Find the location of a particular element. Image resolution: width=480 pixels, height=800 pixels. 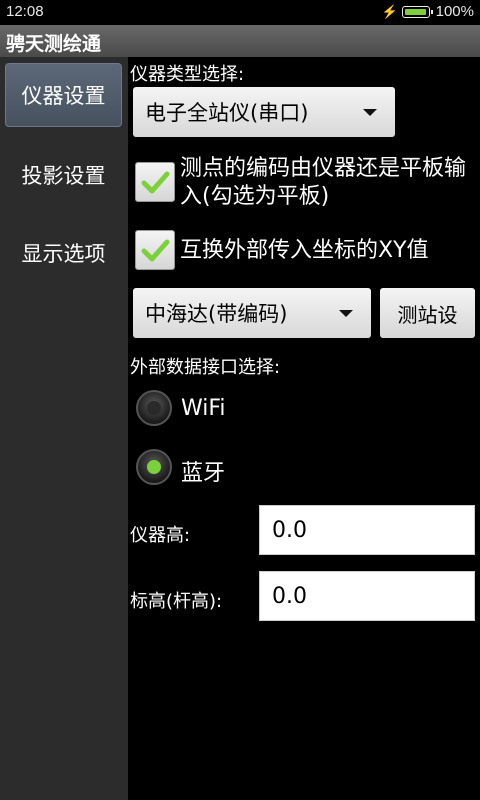

interface-label: 外部数据接口选择: is located at coordinates (205, 367).